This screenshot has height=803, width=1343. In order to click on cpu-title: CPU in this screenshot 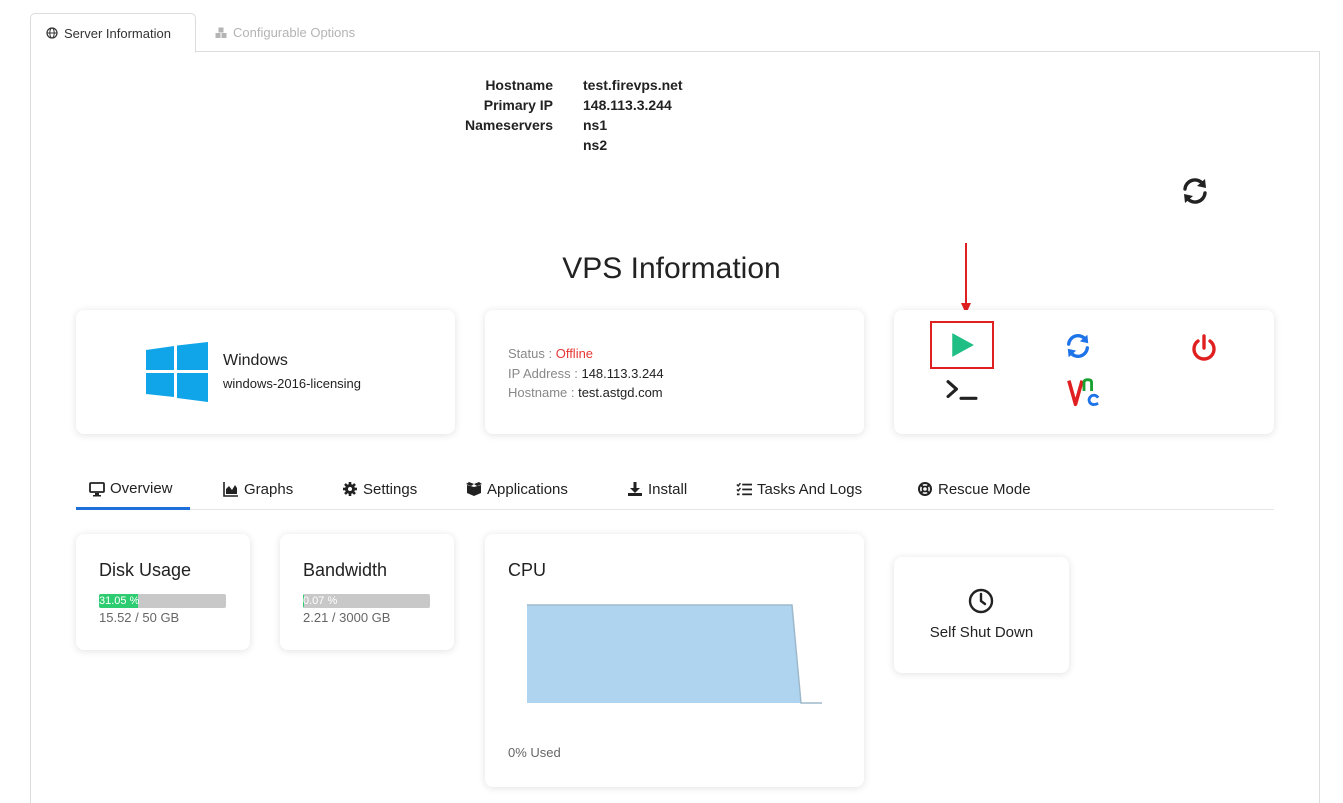, I will do `click(527, 570)`.